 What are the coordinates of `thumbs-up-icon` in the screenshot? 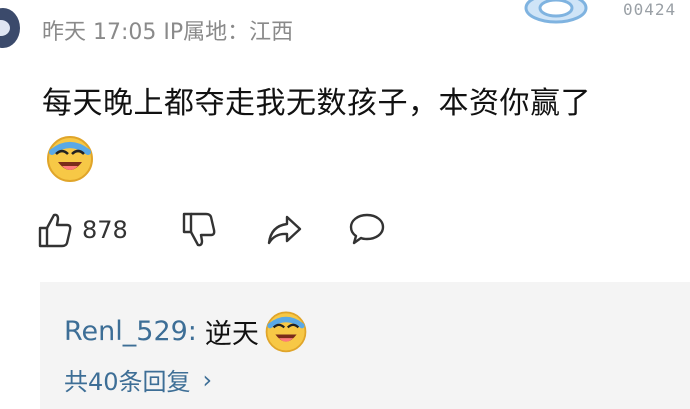 It's located at (55, 230).